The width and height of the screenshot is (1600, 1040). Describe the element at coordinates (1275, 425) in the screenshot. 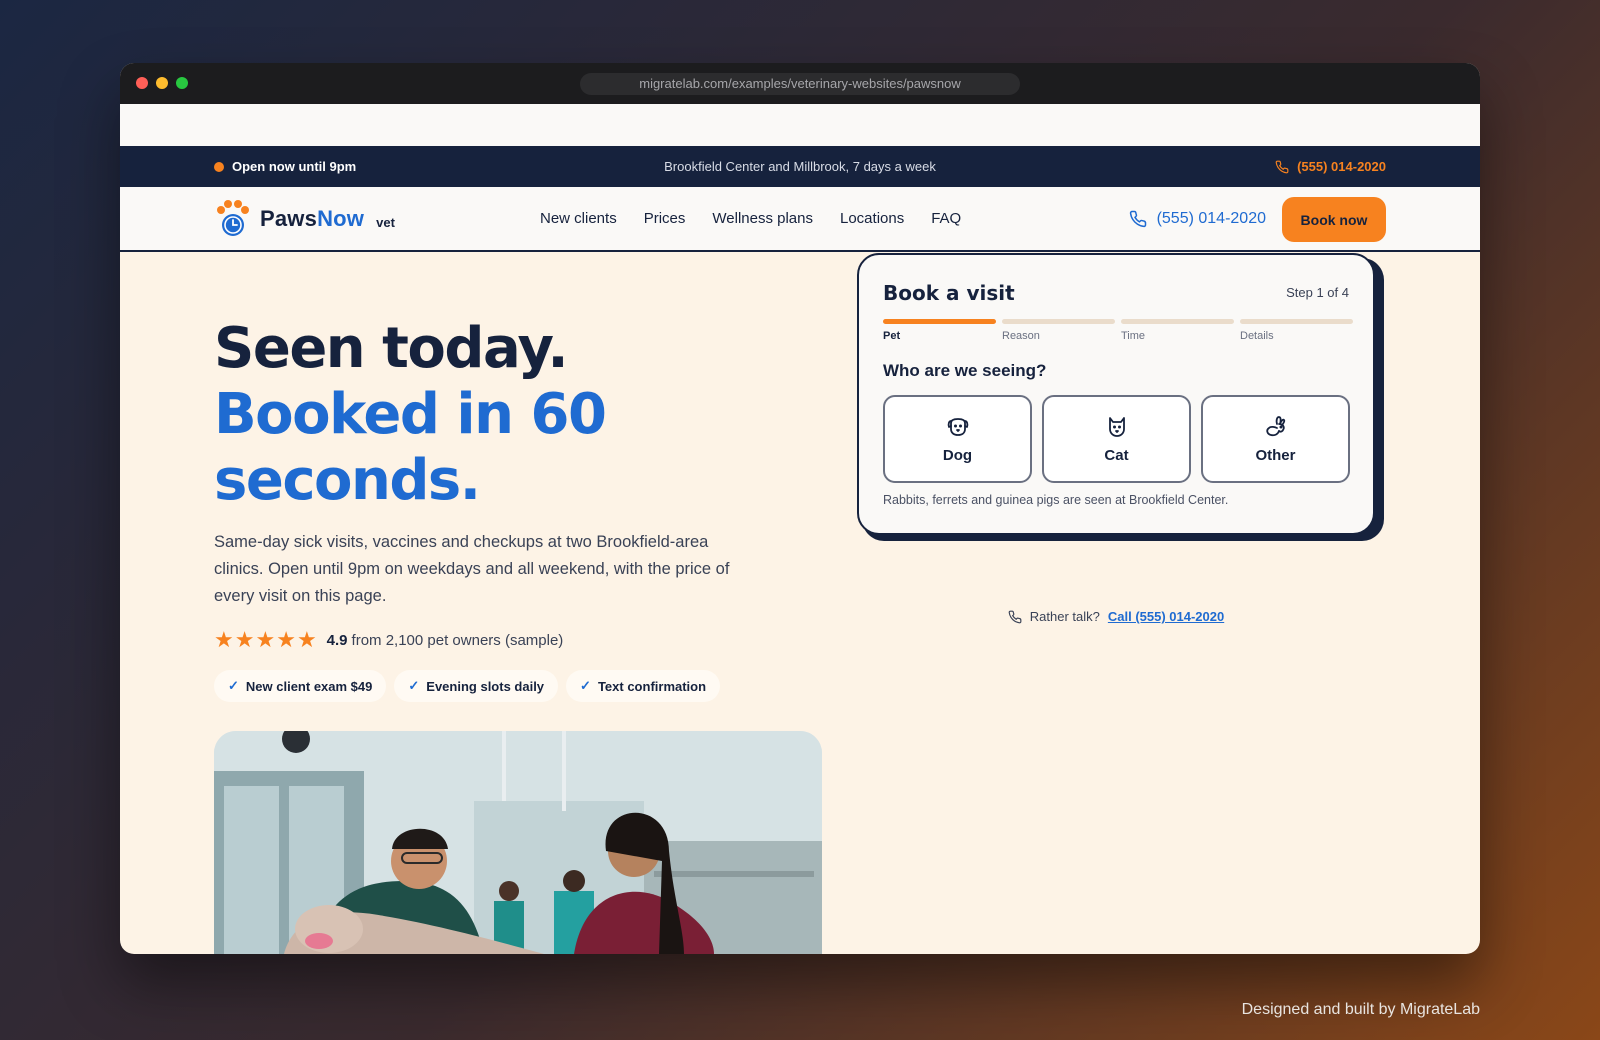

I see `rabbit-icon` at that location.